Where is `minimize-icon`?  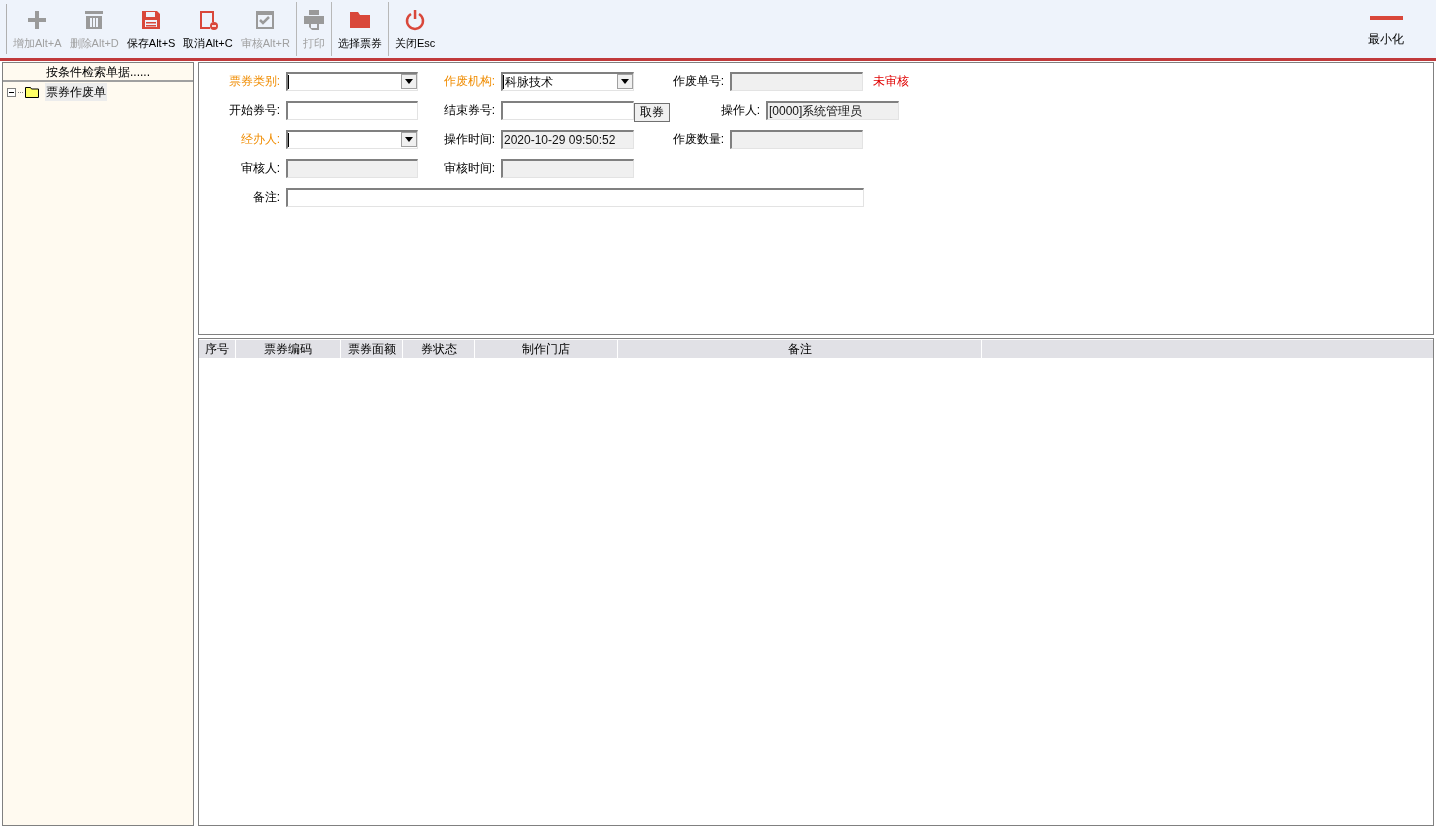
minimize-icon is located at coordinates (1386, 18).